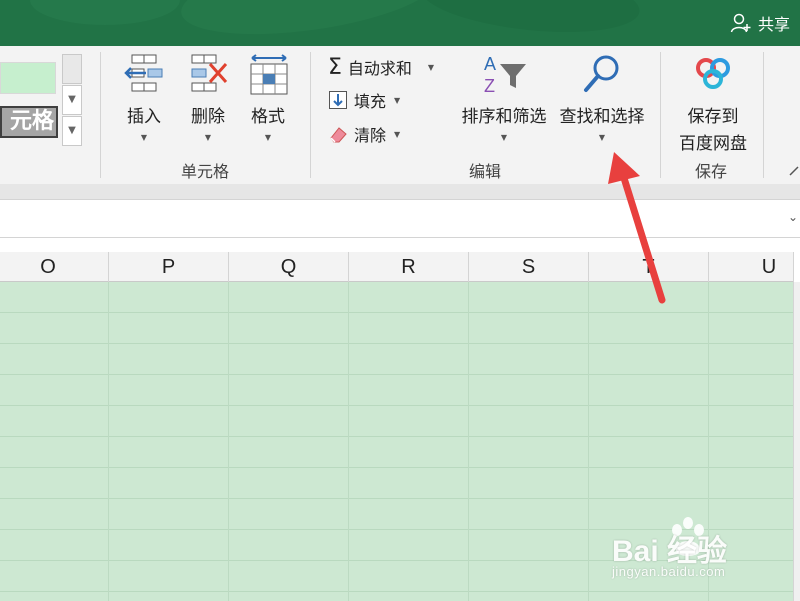 Image resolution: width=800 pixels, height=601 pixels. Describe the element at coordinates (637, 228) in the screenshot. I see `annotation-arrow` at that location.